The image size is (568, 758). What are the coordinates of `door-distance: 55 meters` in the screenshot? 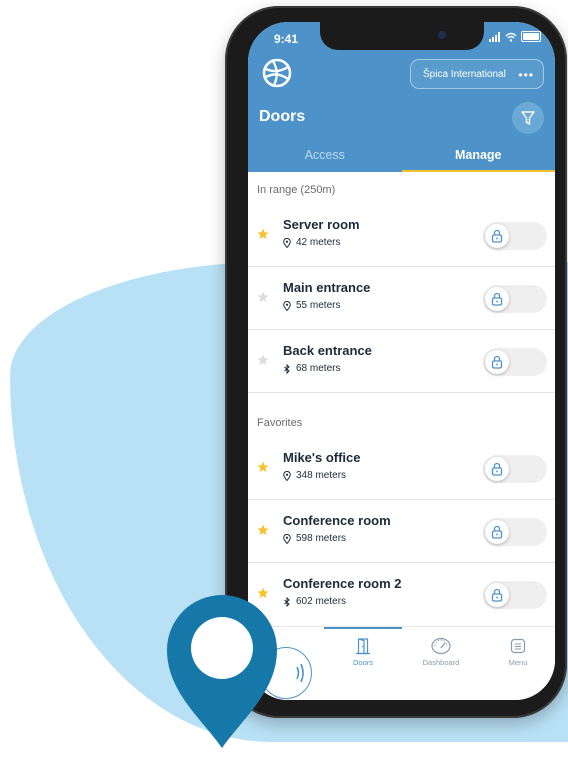 It's located at (311, 305).